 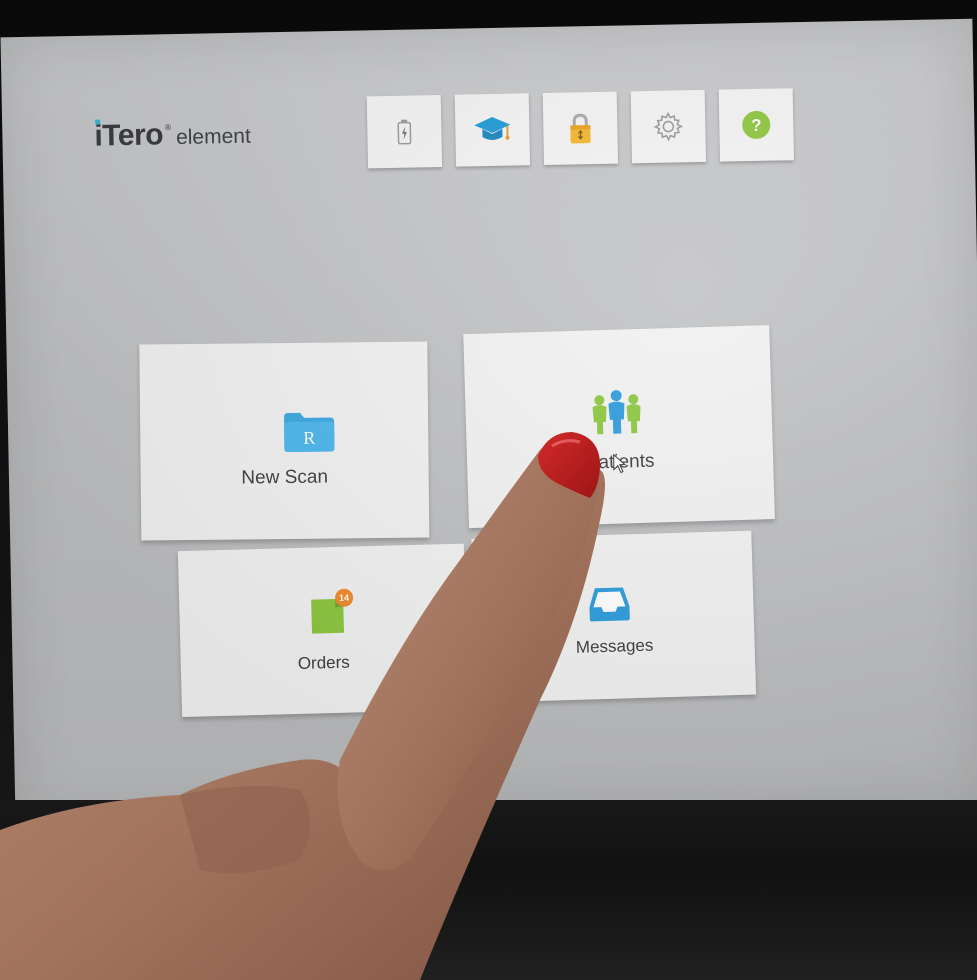 What do you see at coordinates (213, 137) in the screenshot?
I see `logo-suffix: element` at bounding box center [213, 137].